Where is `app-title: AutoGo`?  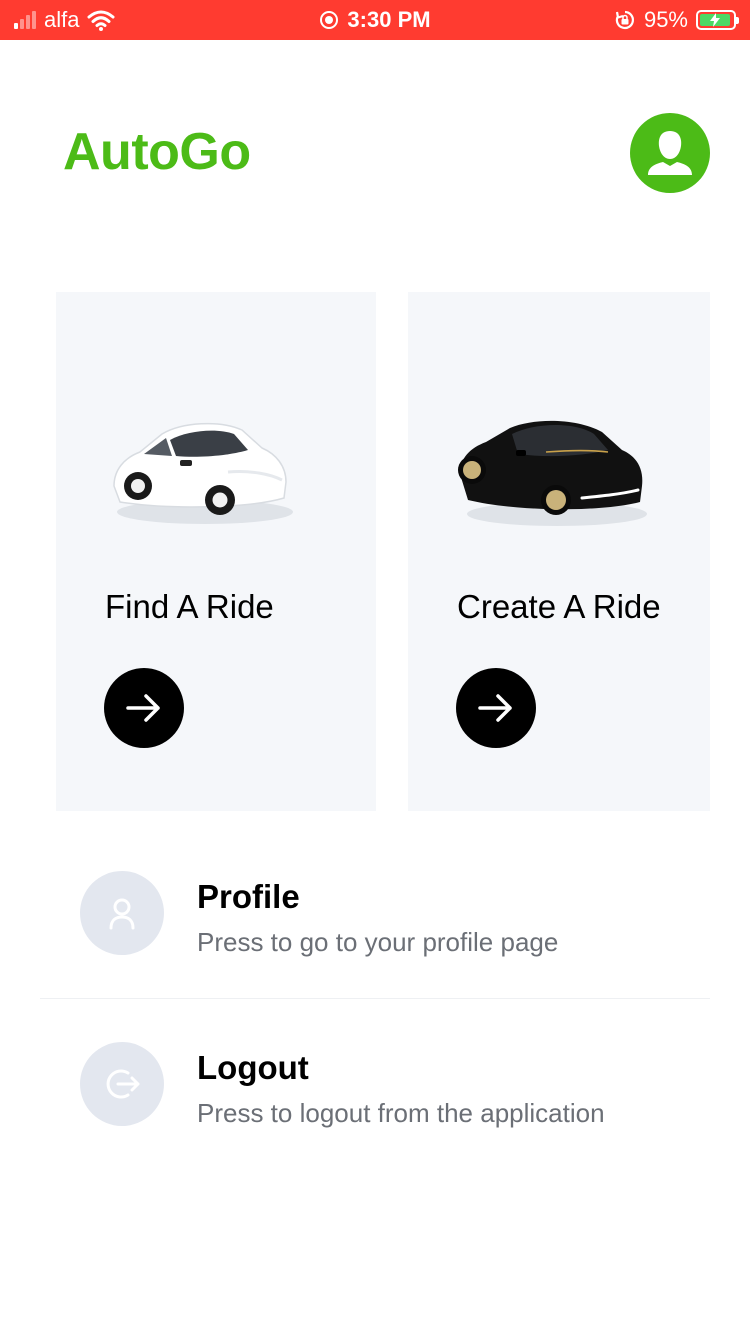 app-title: AutoGo is located at coordinates (157, 152).